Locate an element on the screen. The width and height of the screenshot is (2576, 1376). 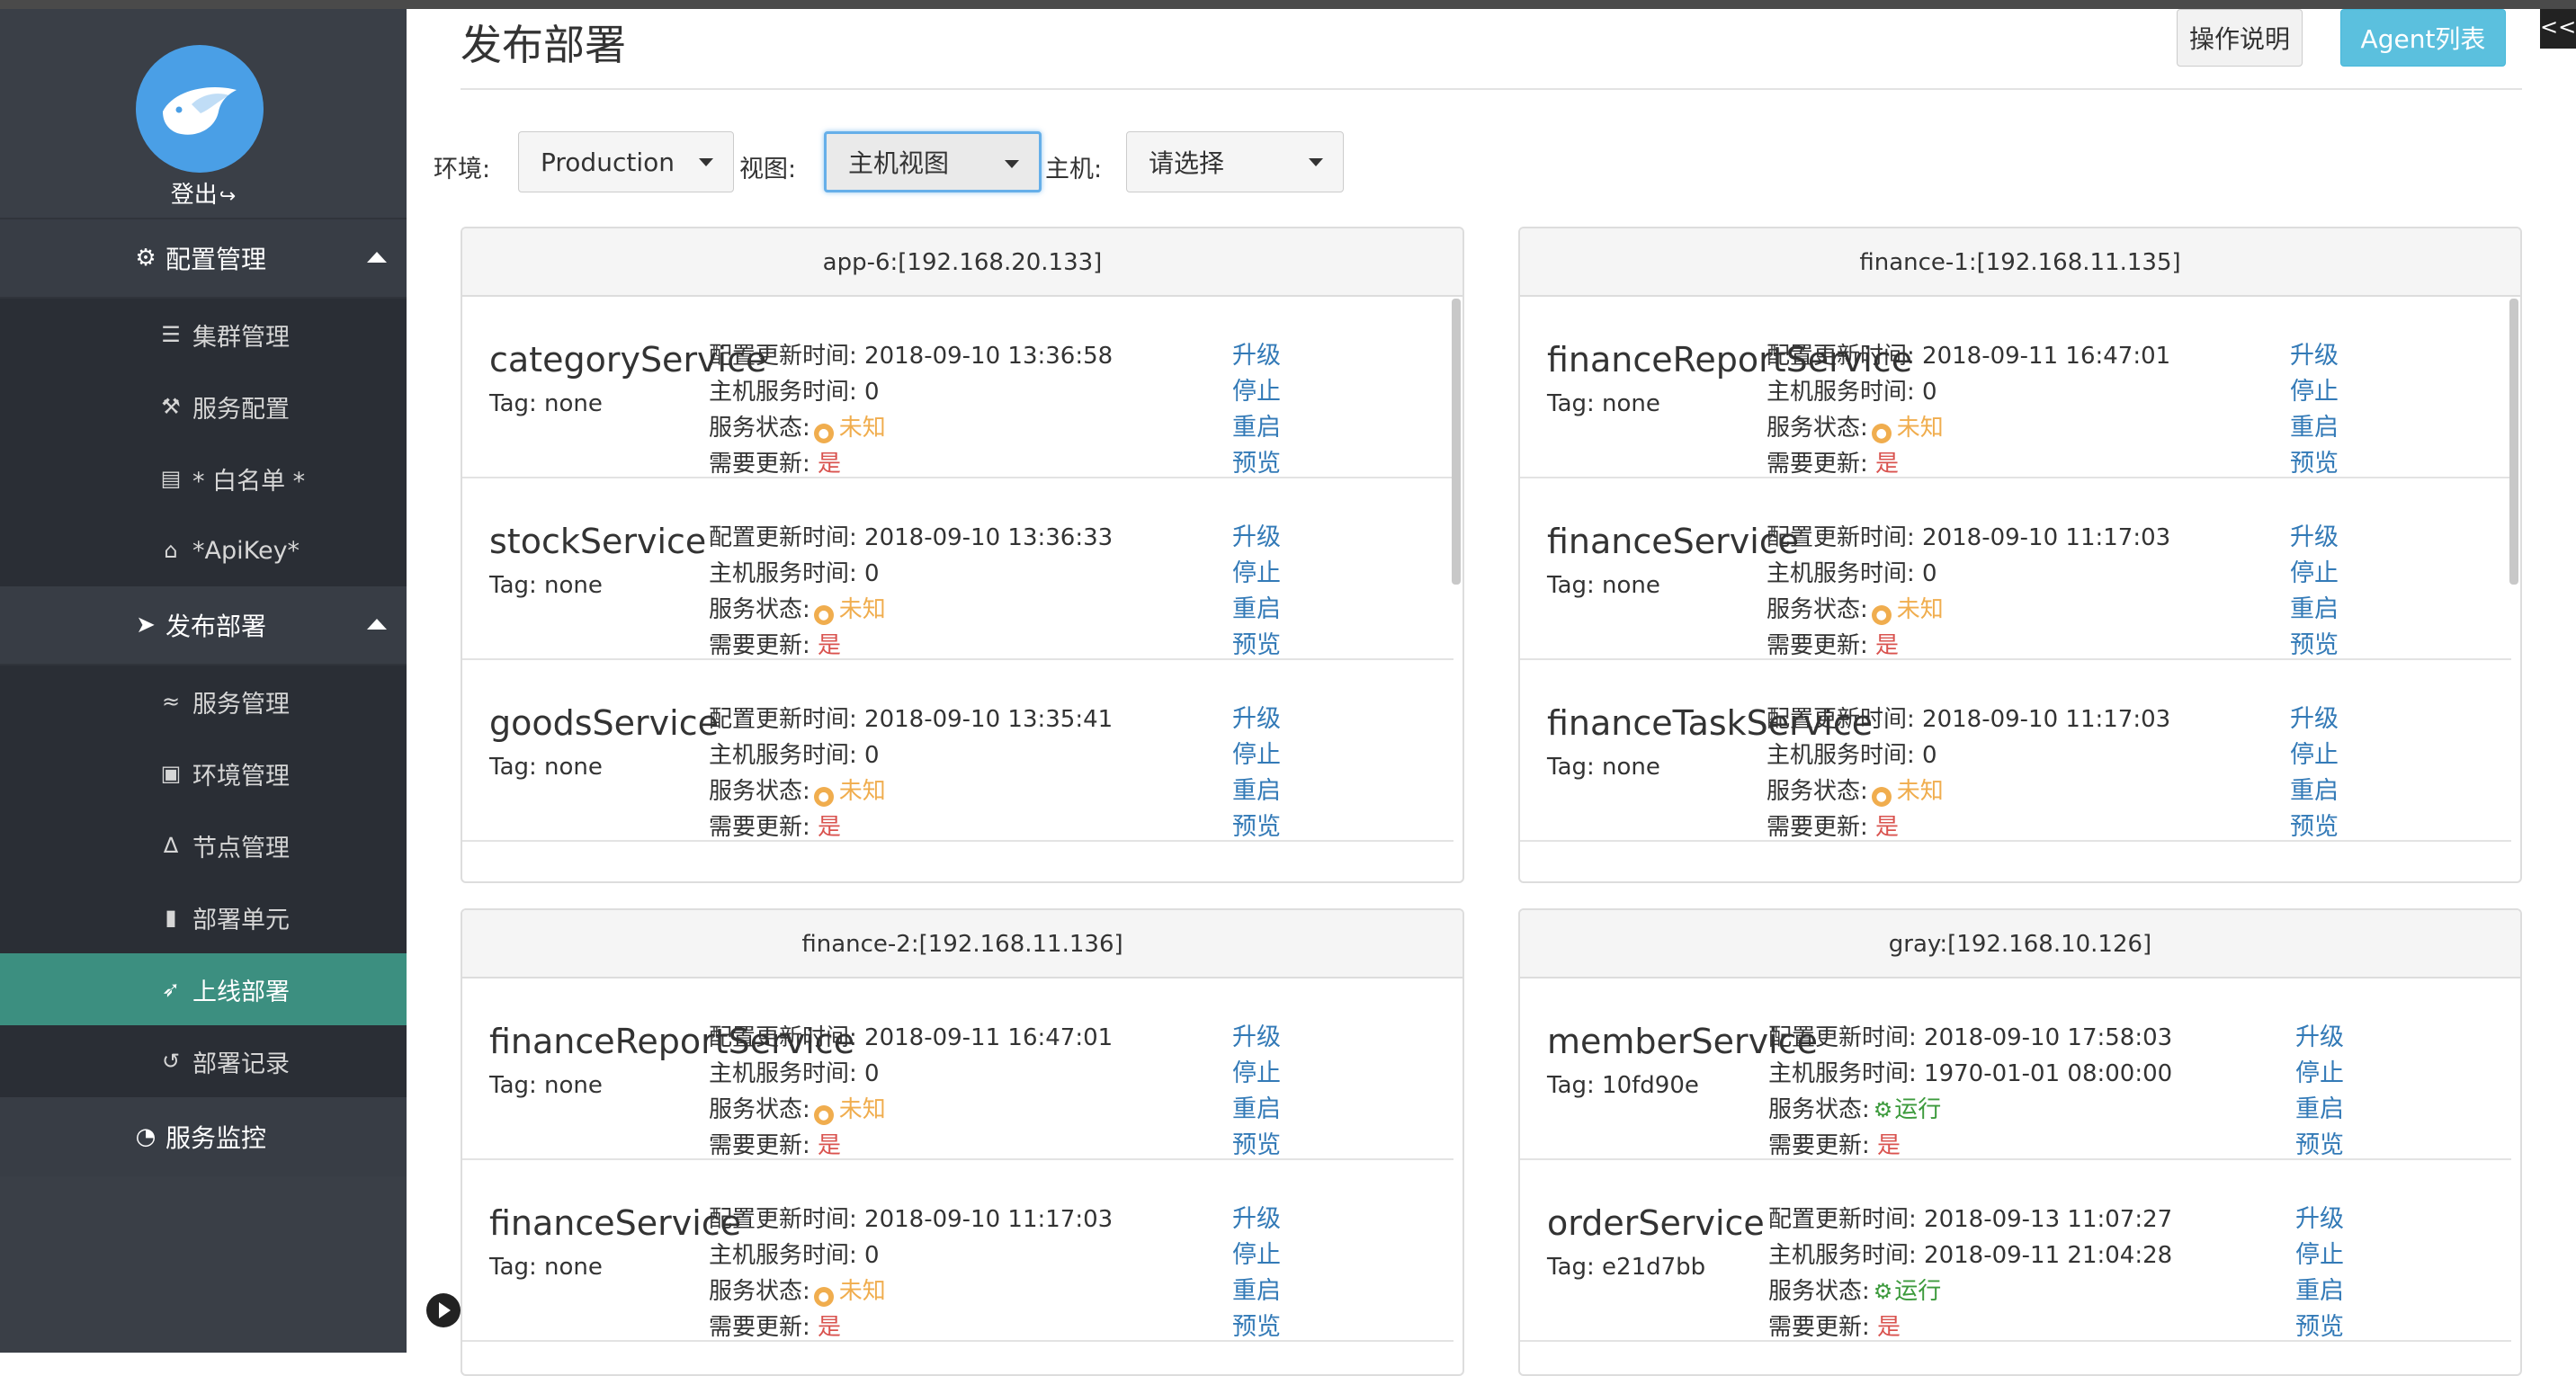
updated-value: 2018-09-10 11:17:03 is located at coordinates (989, 1219).